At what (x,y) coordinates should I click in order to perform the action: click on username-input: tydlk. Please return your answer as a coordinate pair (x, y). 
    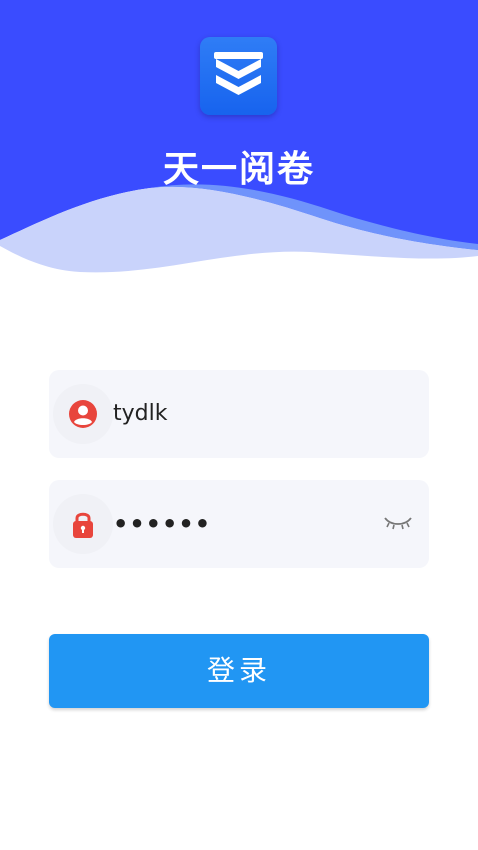
    Looking at the image, I should click on (140, 414).